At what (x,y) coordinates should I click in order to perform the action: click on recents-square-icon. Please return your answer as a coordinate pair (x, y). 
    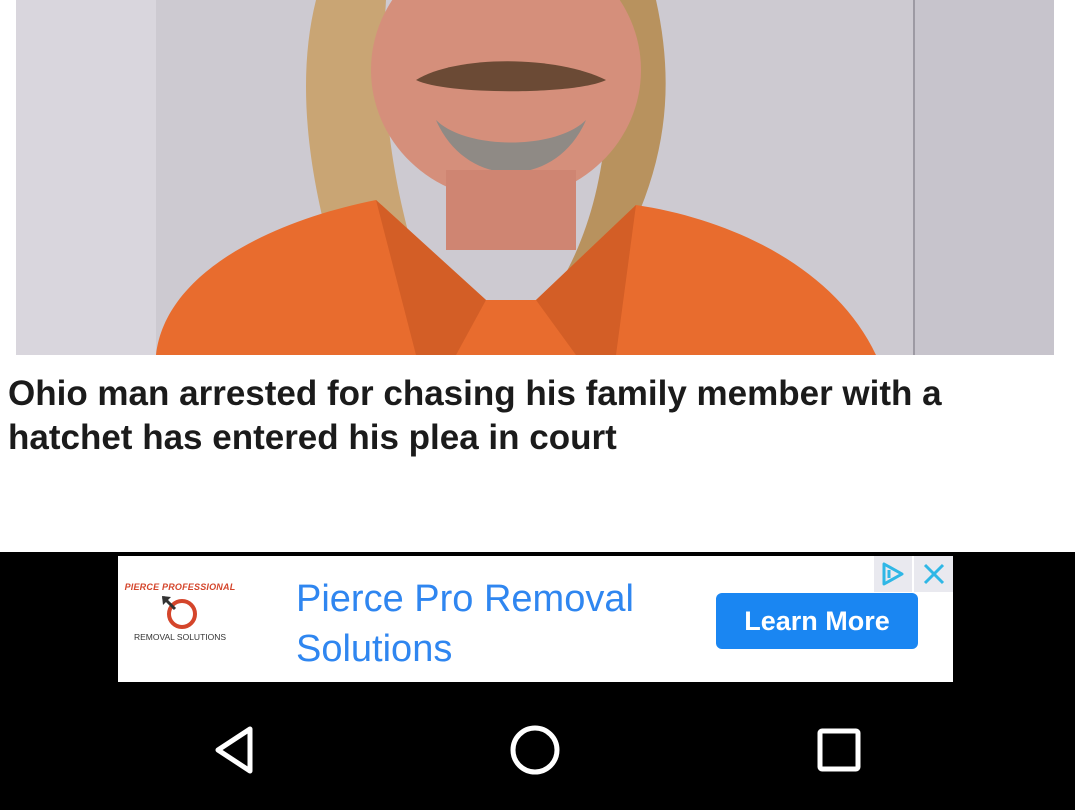
    Looking at the image, I should click on (839, 750).